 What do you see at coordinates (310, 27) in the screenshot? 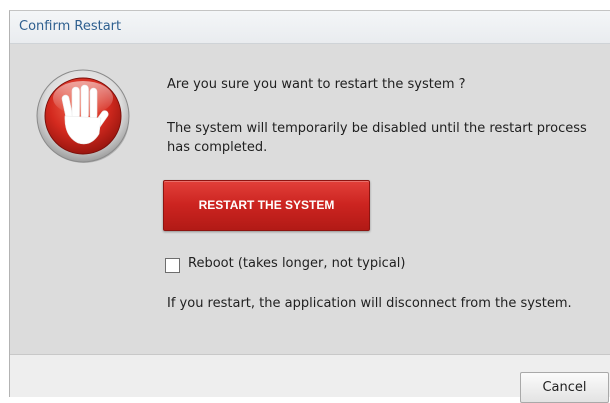
I see `dialog-titlebar: Confirm Restart` at bounding box center [310, 27].